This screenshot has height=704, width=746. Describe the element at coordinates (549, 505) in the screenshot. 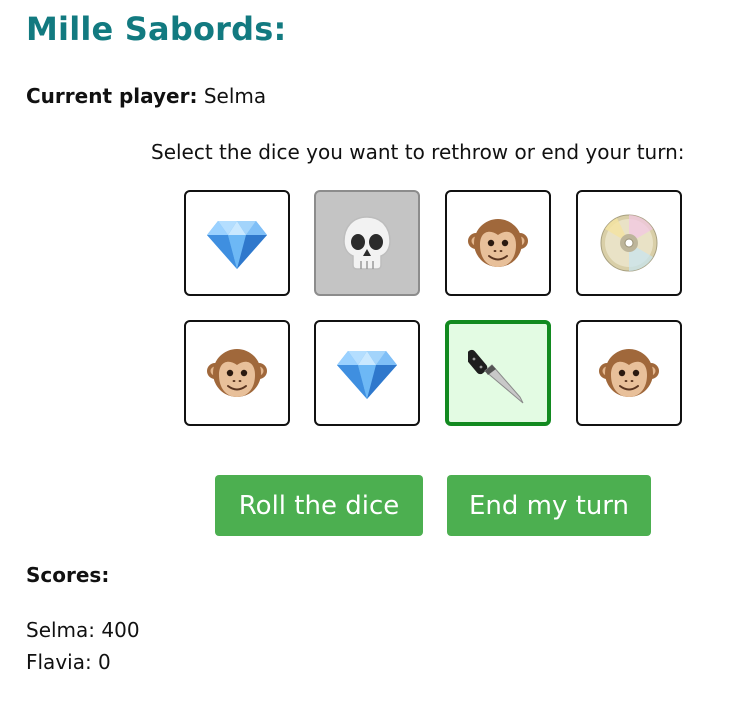

I see `end-turn-button: End my turn` at that location.